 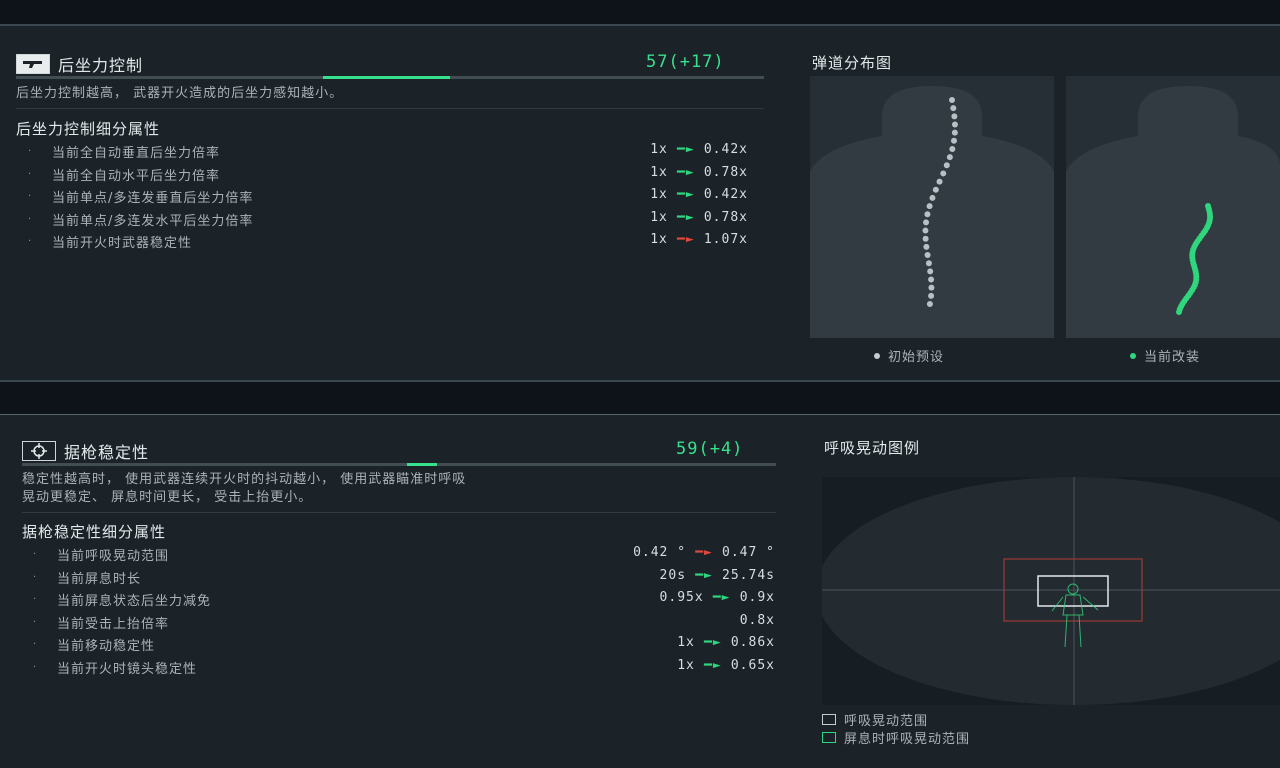 I want to click on attribute-name: 当前屏息时长, so click(x=99, y=579).